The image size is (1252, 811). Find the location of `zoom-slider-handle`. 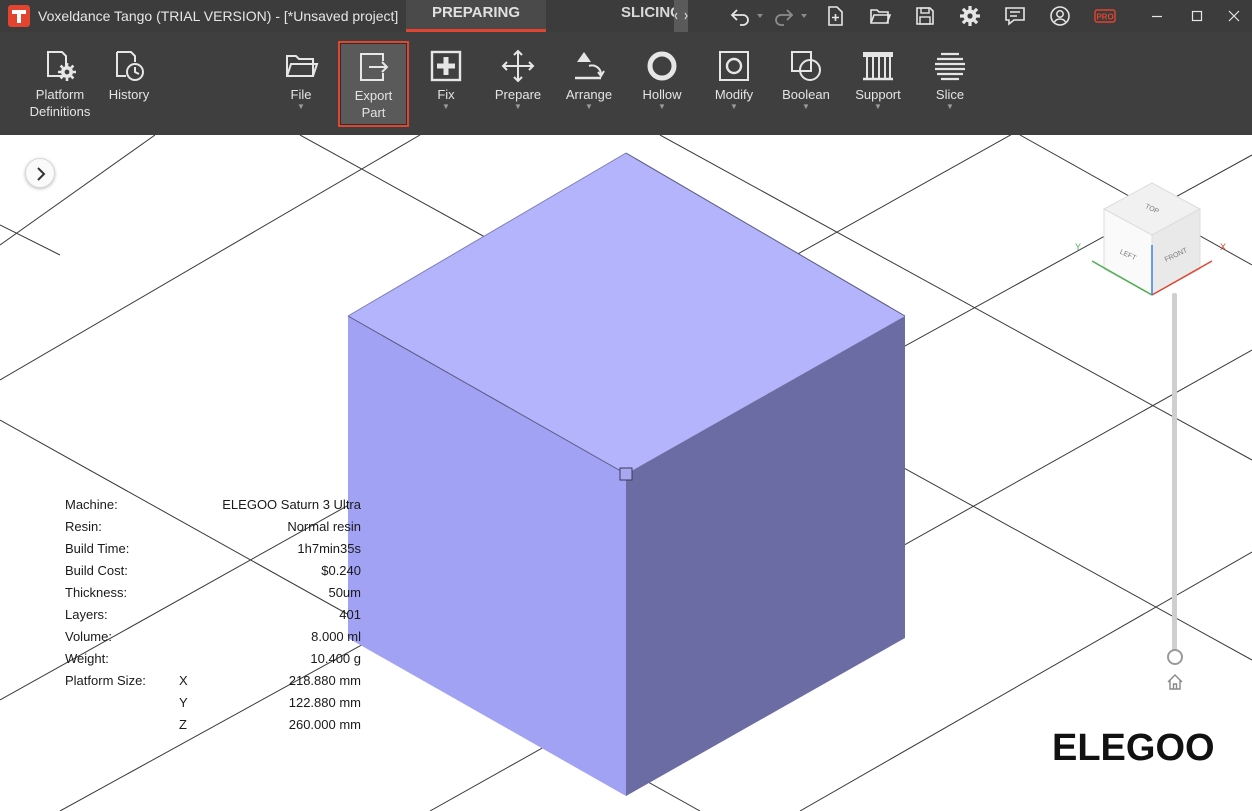

zoom-slider-handle is located at coordinates (1175, 657).